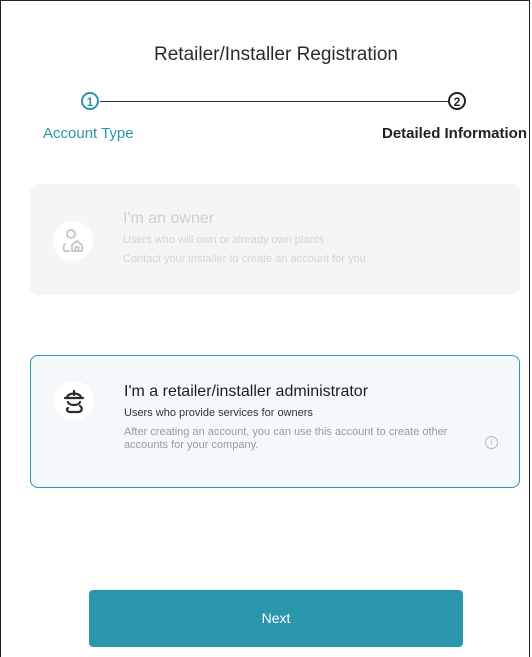 Image resolution: width=532 pixels, height=657 pixels. I want to click on installer-helmet-icon, so click(74, 401).